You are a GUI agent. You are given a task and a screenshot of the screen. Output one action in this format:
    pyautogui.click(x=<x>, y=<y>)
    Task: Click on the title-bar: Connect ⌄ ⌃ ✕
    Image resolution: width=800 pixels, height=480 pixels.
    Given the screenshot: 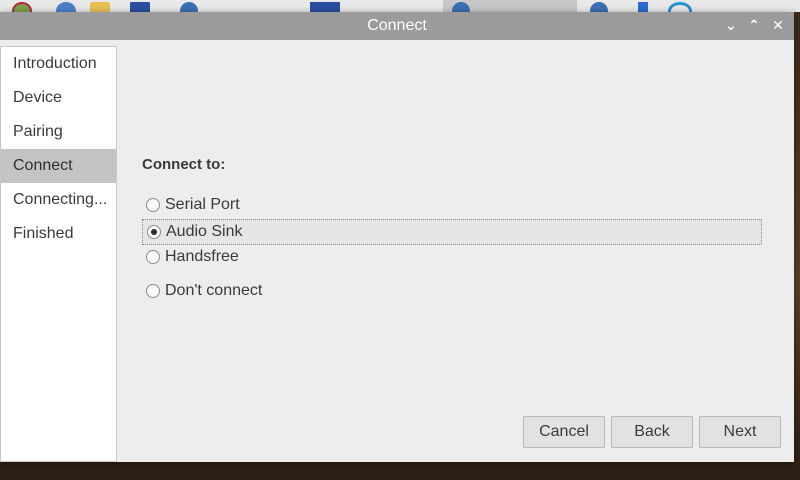 What is the action you would take?
    pyautogui.click(x=397, y=26)
    